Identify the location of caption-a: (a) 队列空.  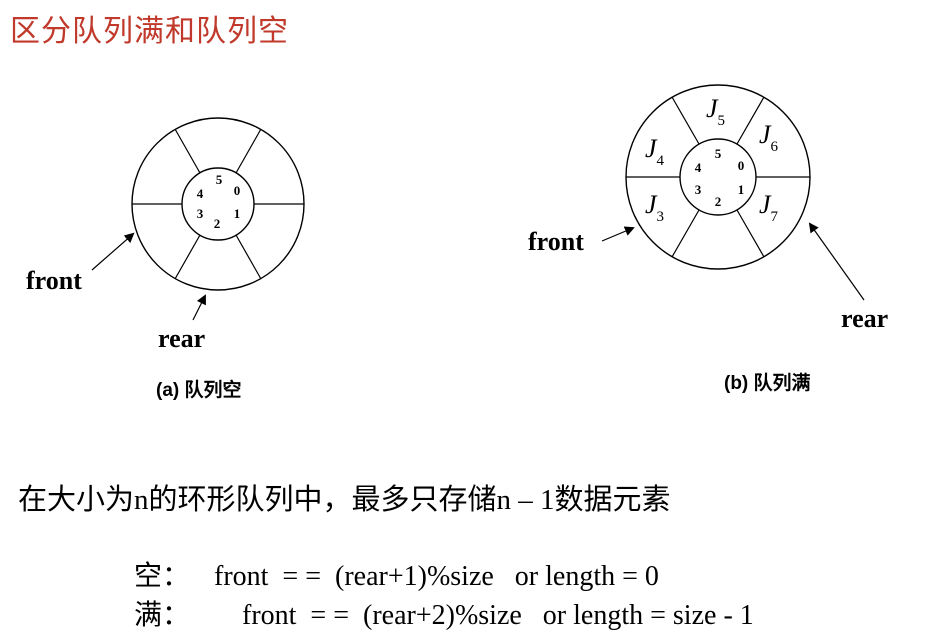
(199, 389).